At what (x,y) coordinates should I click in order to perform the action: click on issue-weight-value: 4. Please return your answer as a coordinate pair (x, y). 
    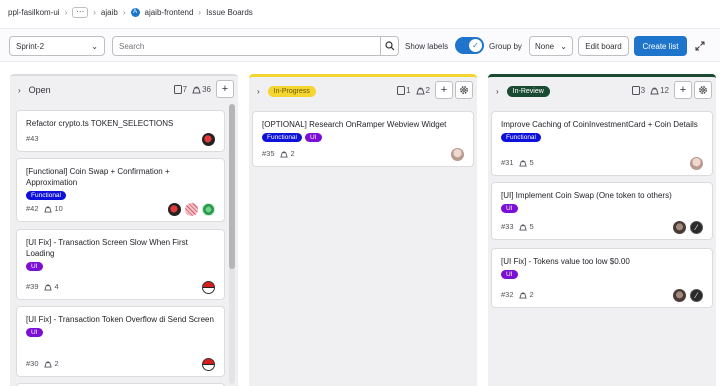
    Looking at the image, I should click on (56, 286).